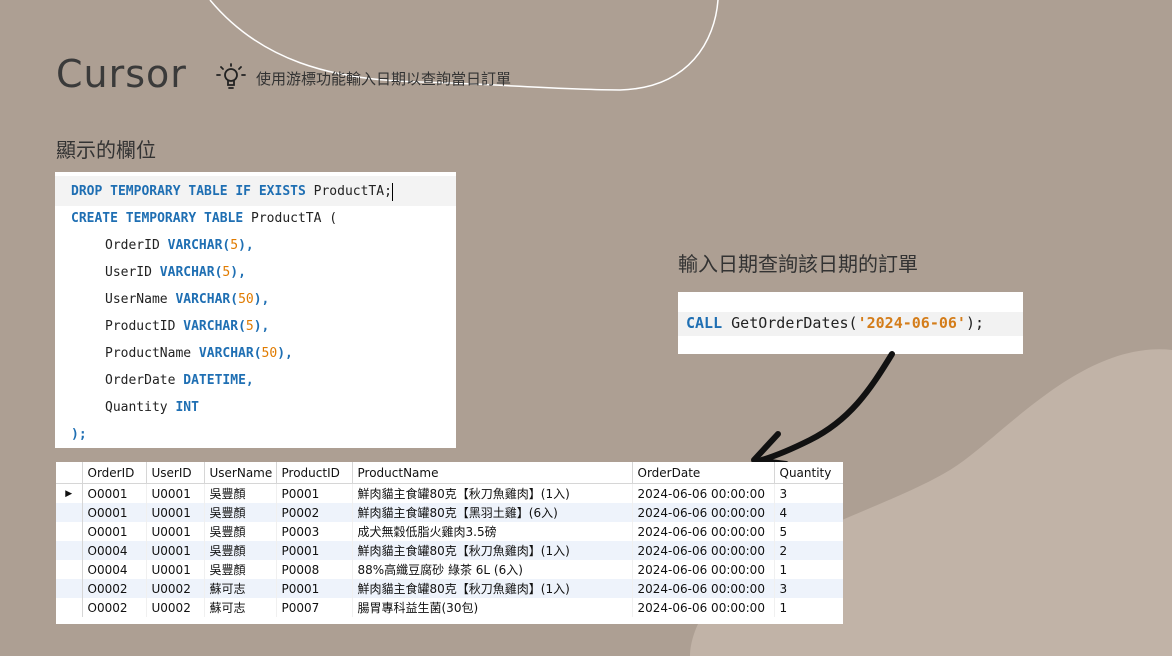 The width and height of the screenshot is (1172, 656). Describe the element at coordinates (114, 473) in the screenshot. I see `column-header: OrderID` at that location.